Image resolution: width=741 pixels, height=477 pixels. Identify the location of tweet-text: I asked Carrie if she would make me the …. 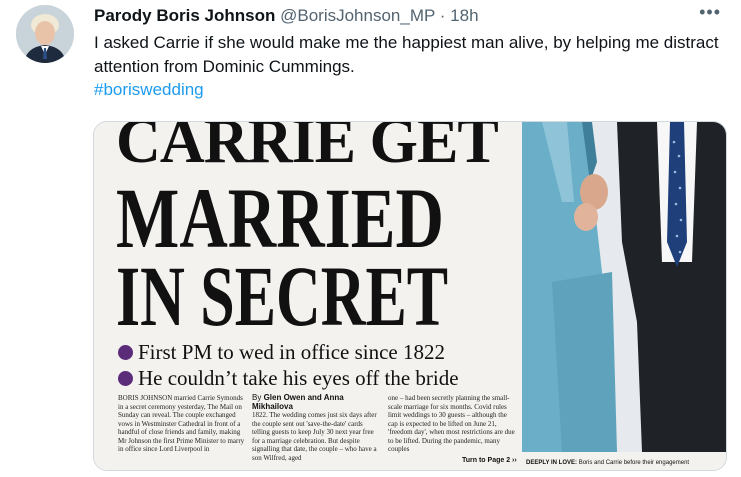
(406, 54).